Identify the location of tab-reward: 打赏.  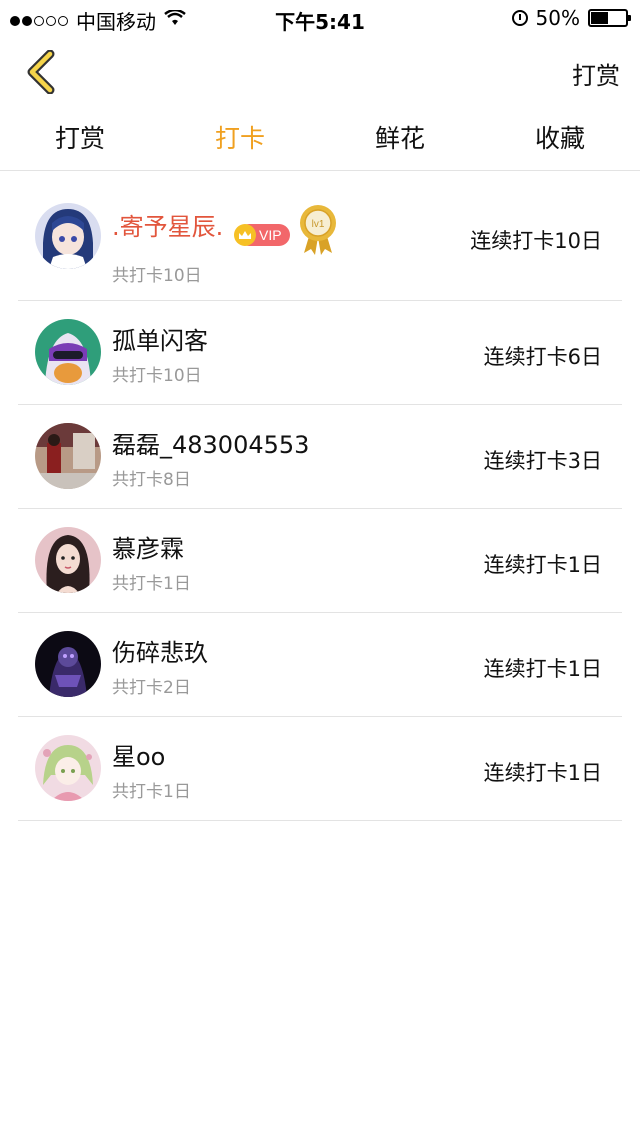
(80, 139).